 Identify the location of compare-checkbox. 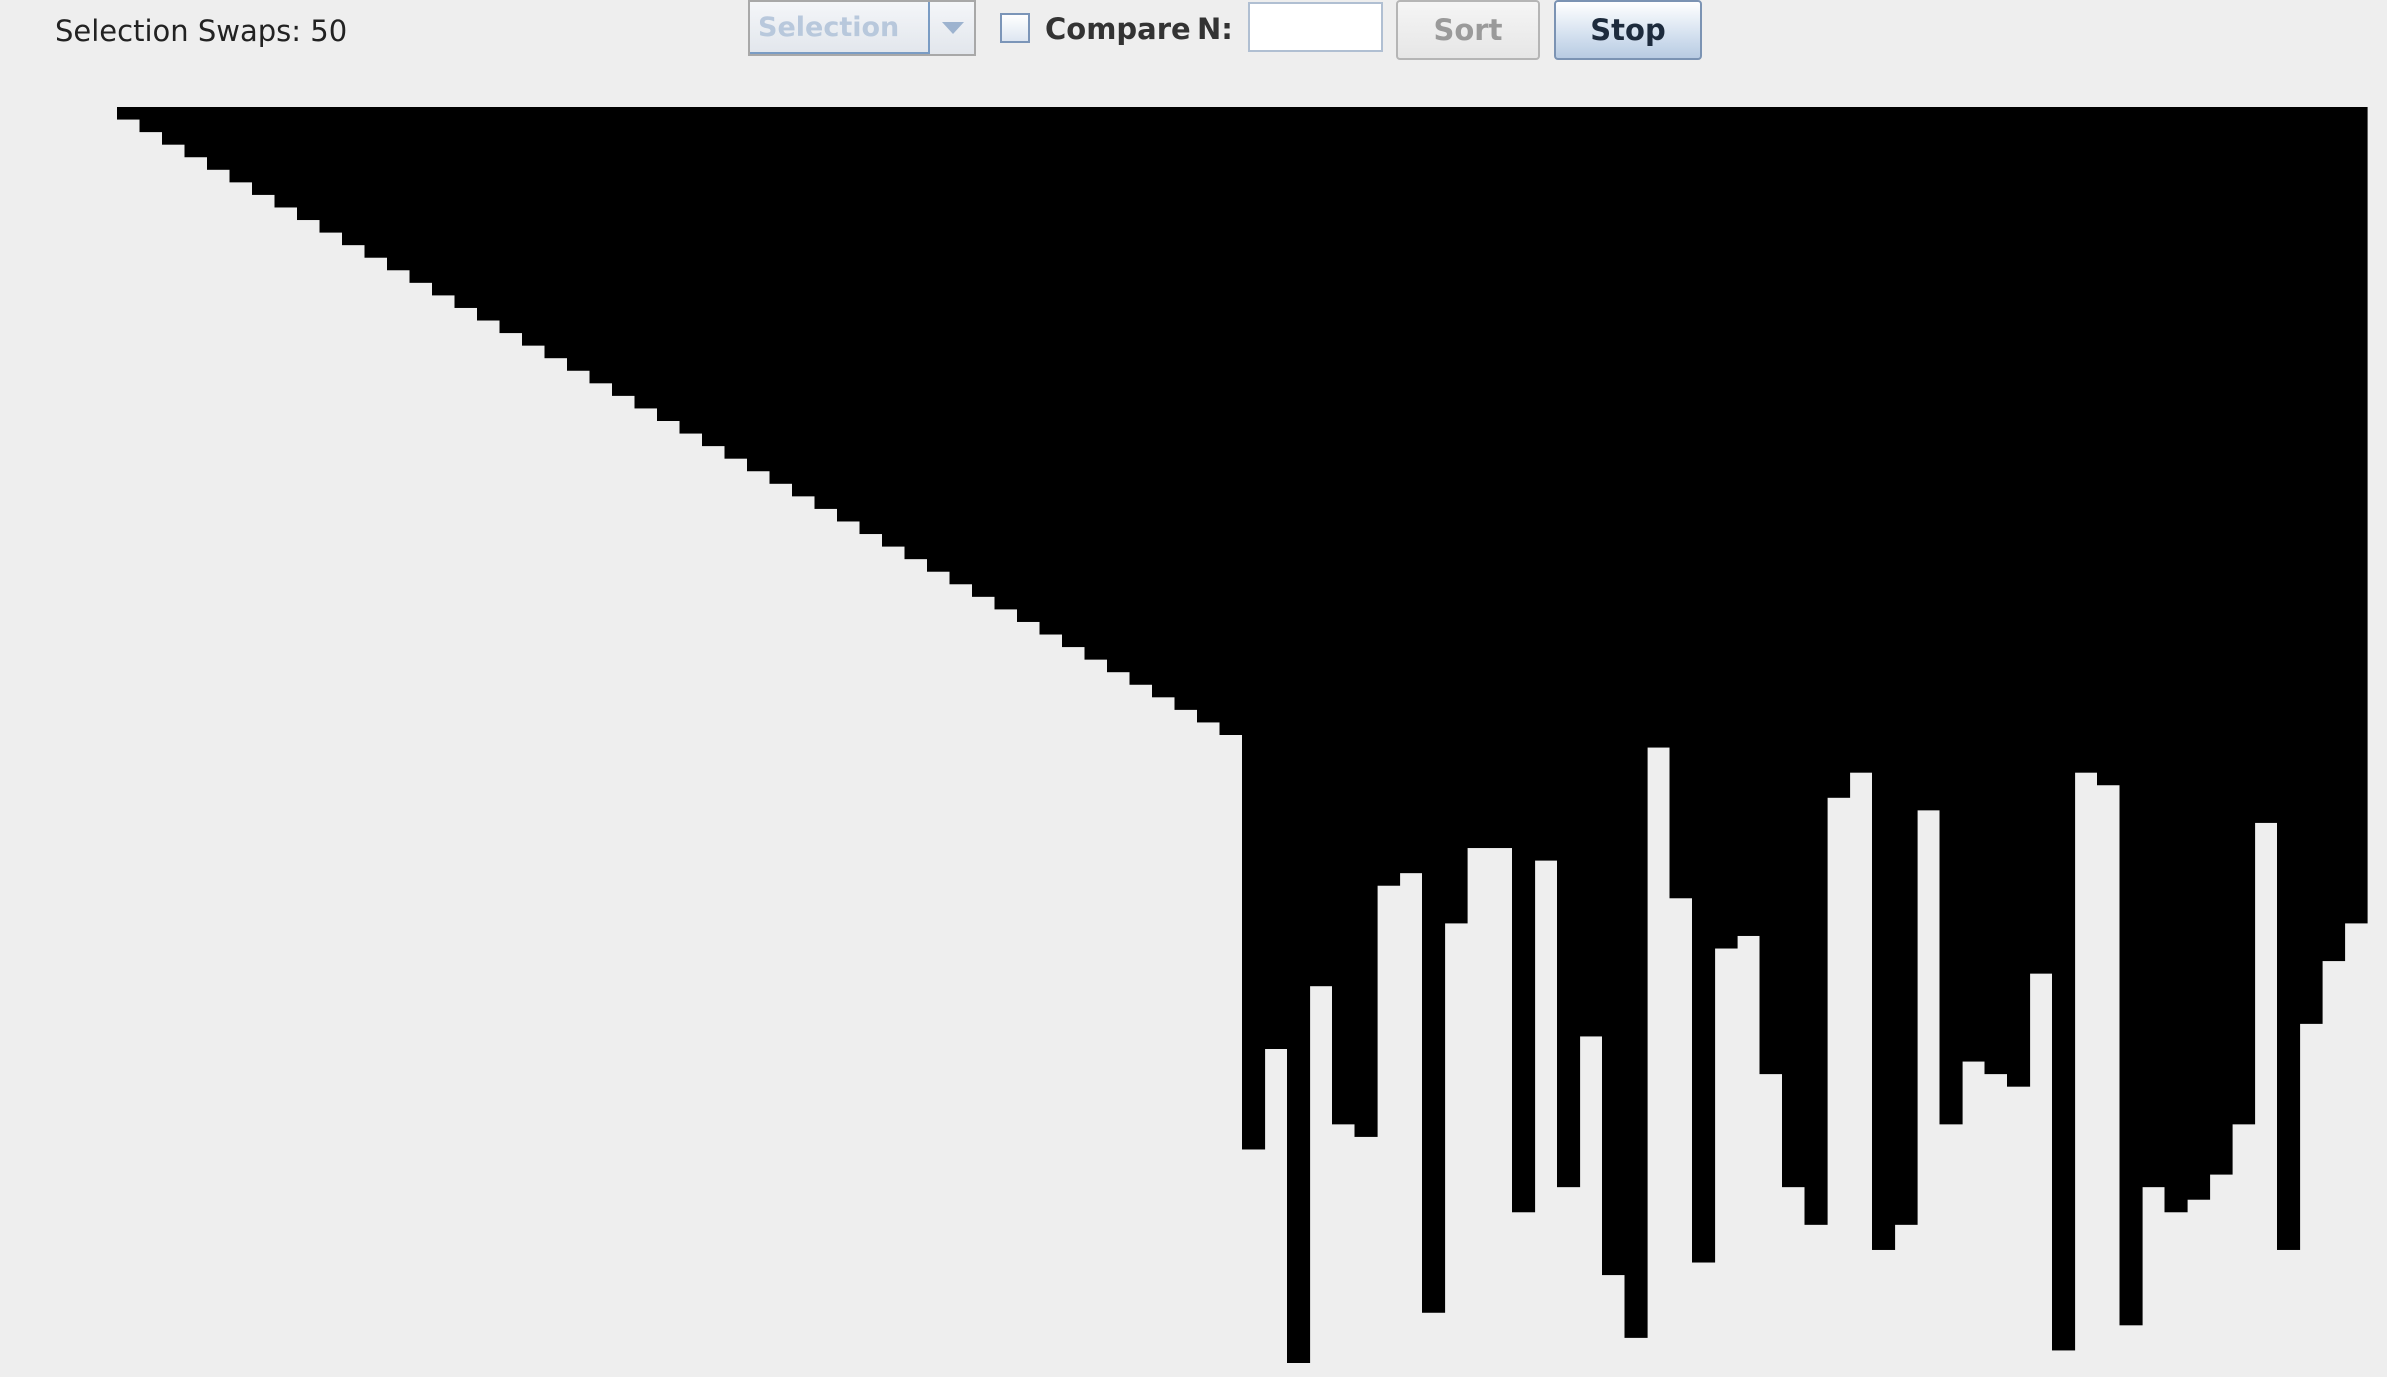
(1015, 28).